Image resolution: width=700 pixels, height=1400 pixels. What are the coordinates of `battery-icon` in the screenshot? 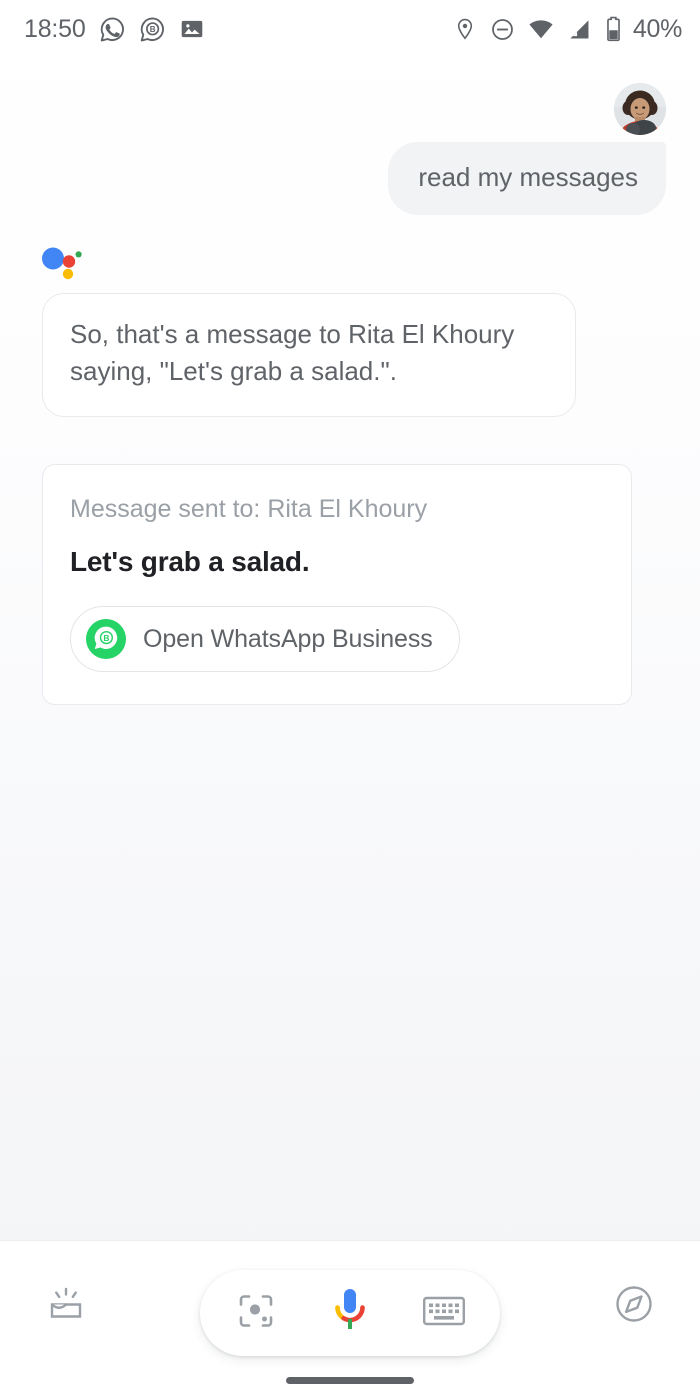 It's located at (613, 29).